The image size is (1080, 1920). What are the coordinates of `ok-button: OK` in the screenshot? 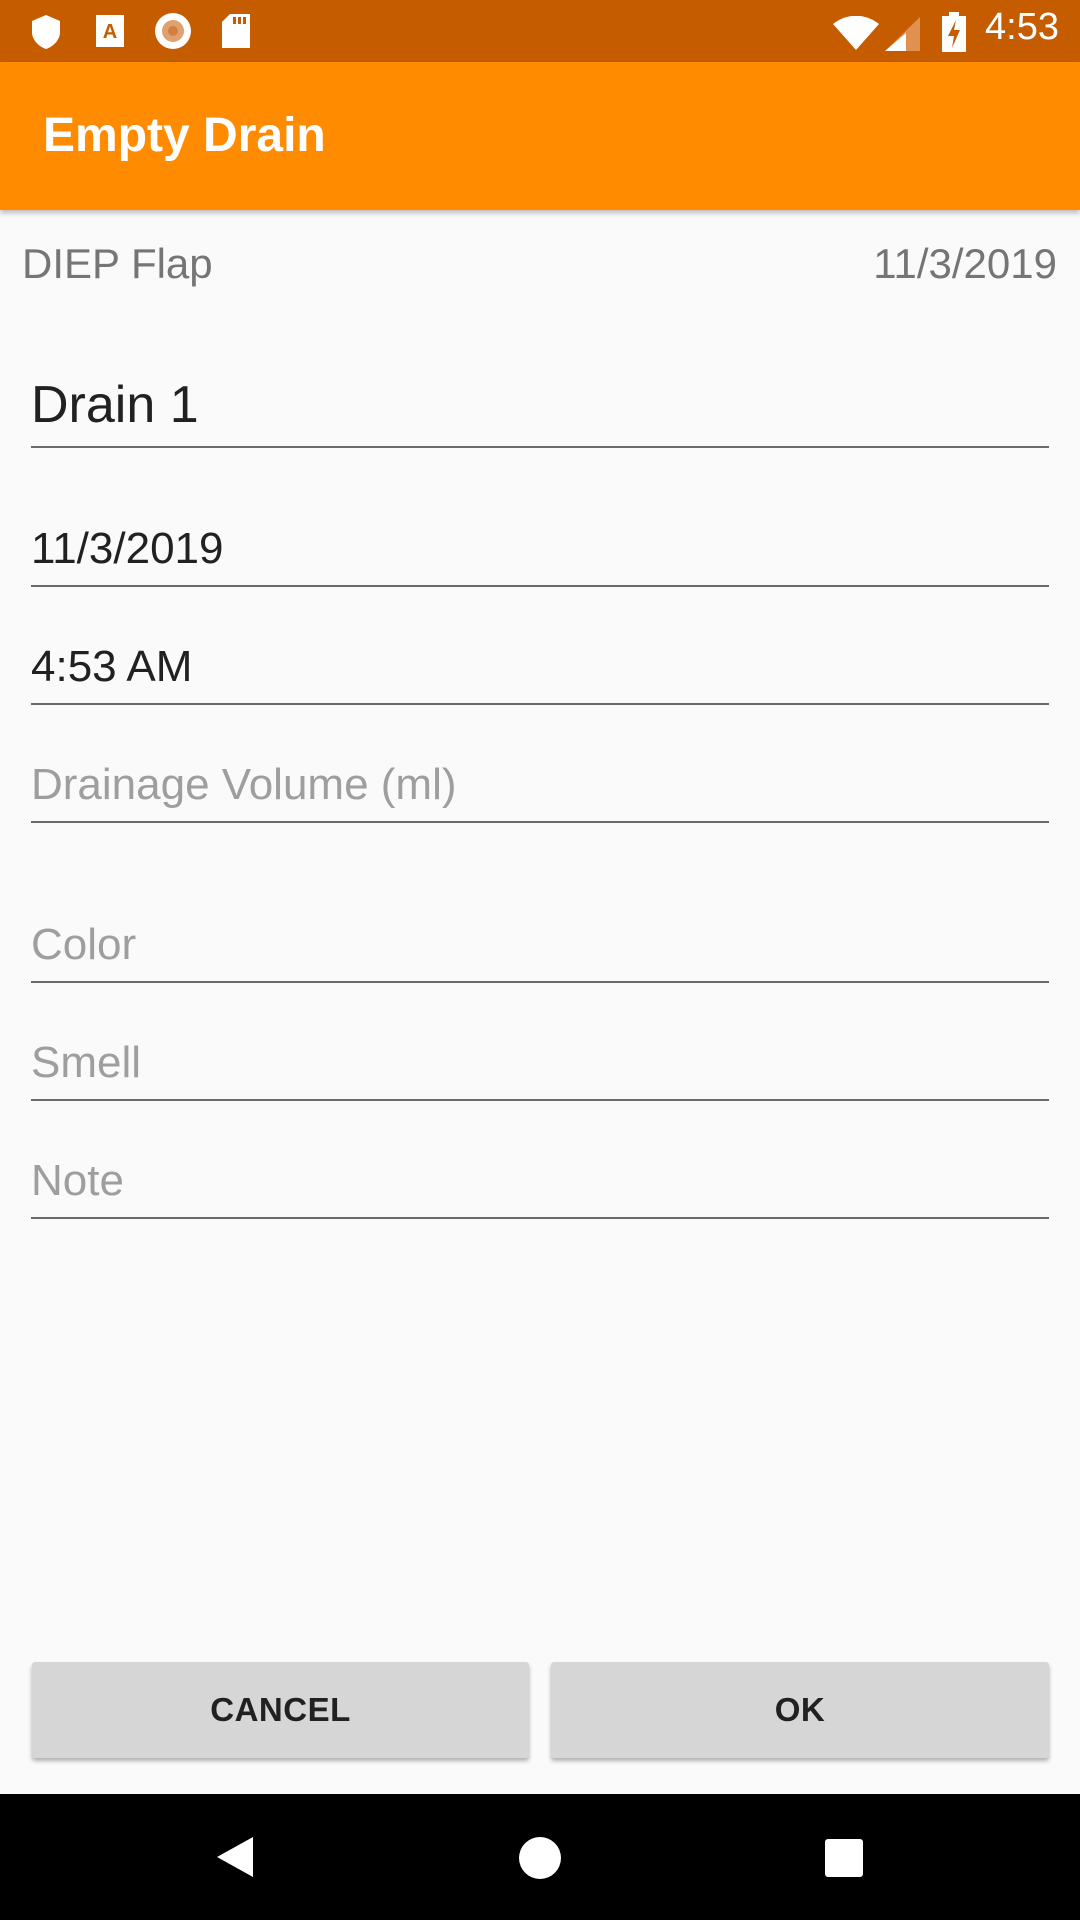 It's located at (800, 1710).